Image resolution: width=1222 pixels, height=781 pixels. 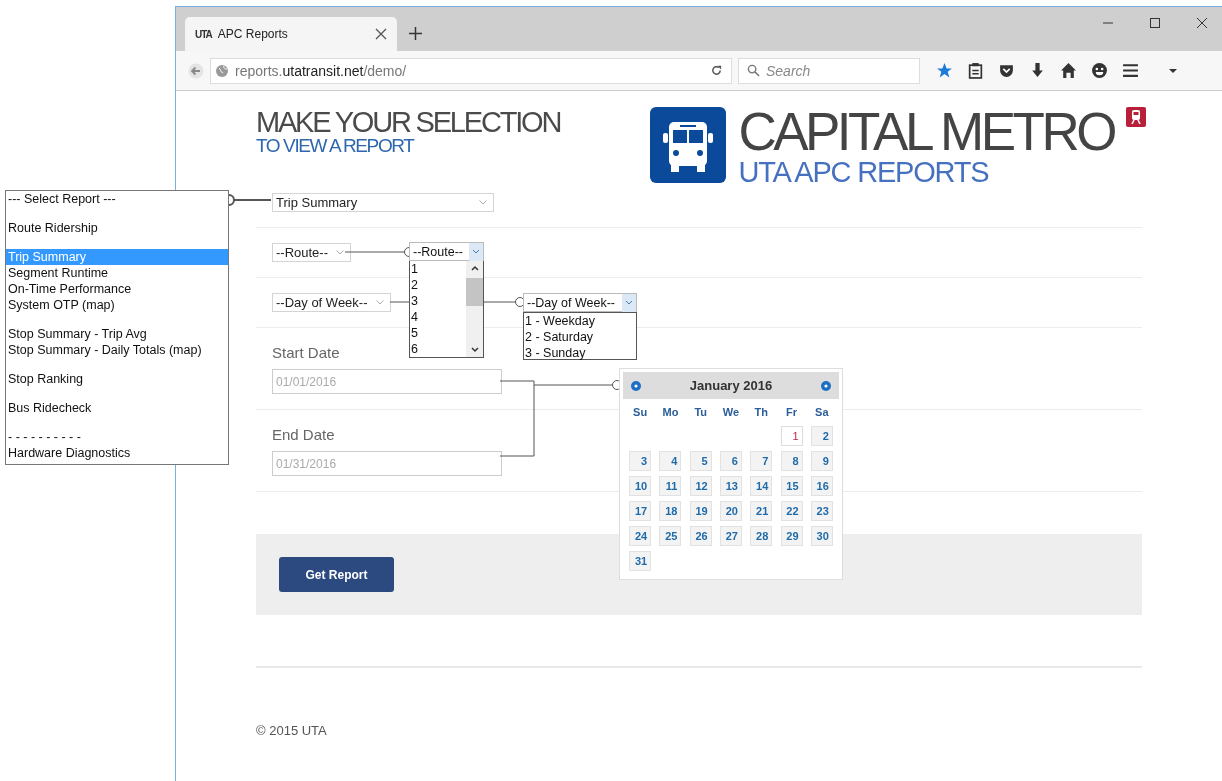 What do you see at coordinates (117, 305) in the screenshot?
I see `list-option: System OTP (map)` at bounding box center [117, 305].